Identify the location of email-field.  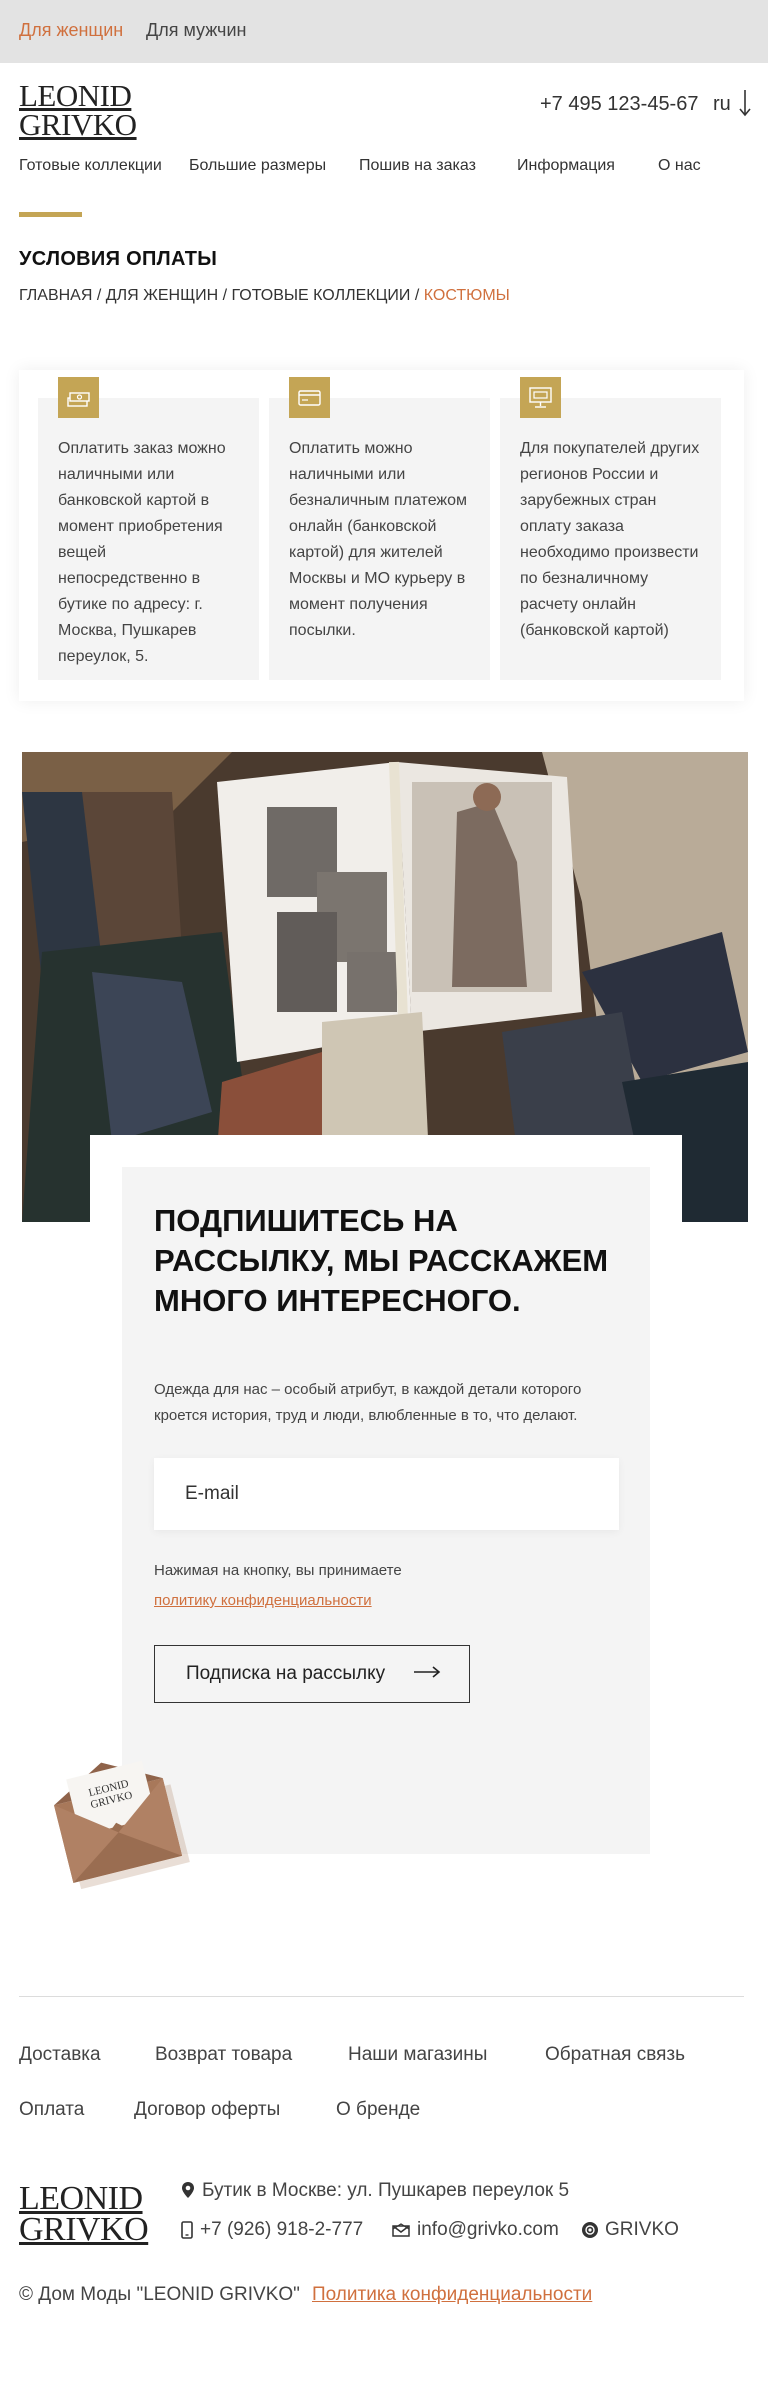
(386, 1494).